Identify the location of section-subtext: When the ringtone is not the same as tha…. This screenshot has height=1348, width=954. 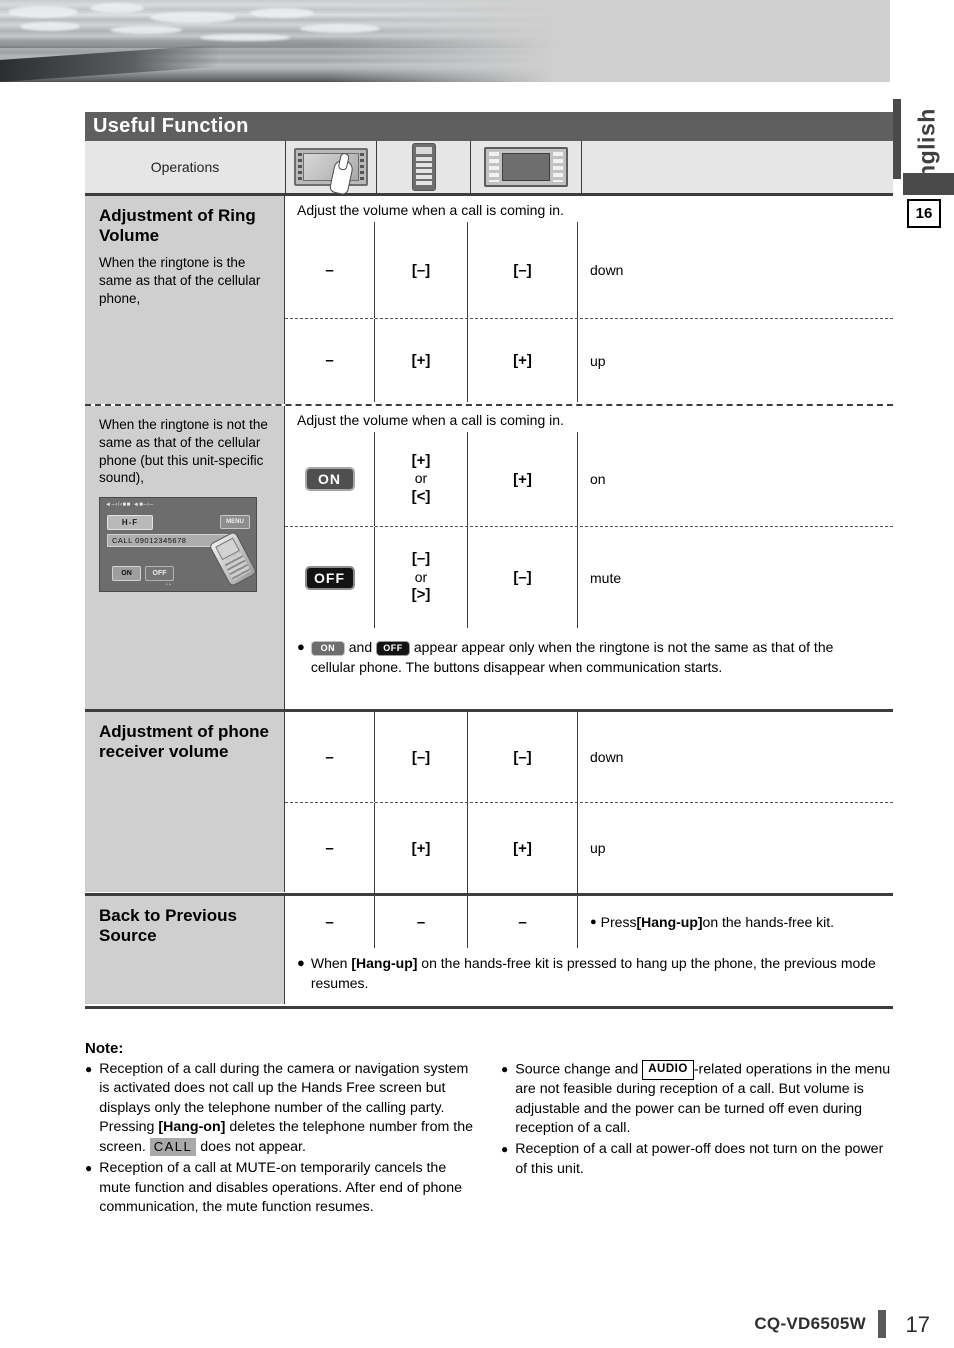
(183, 451).